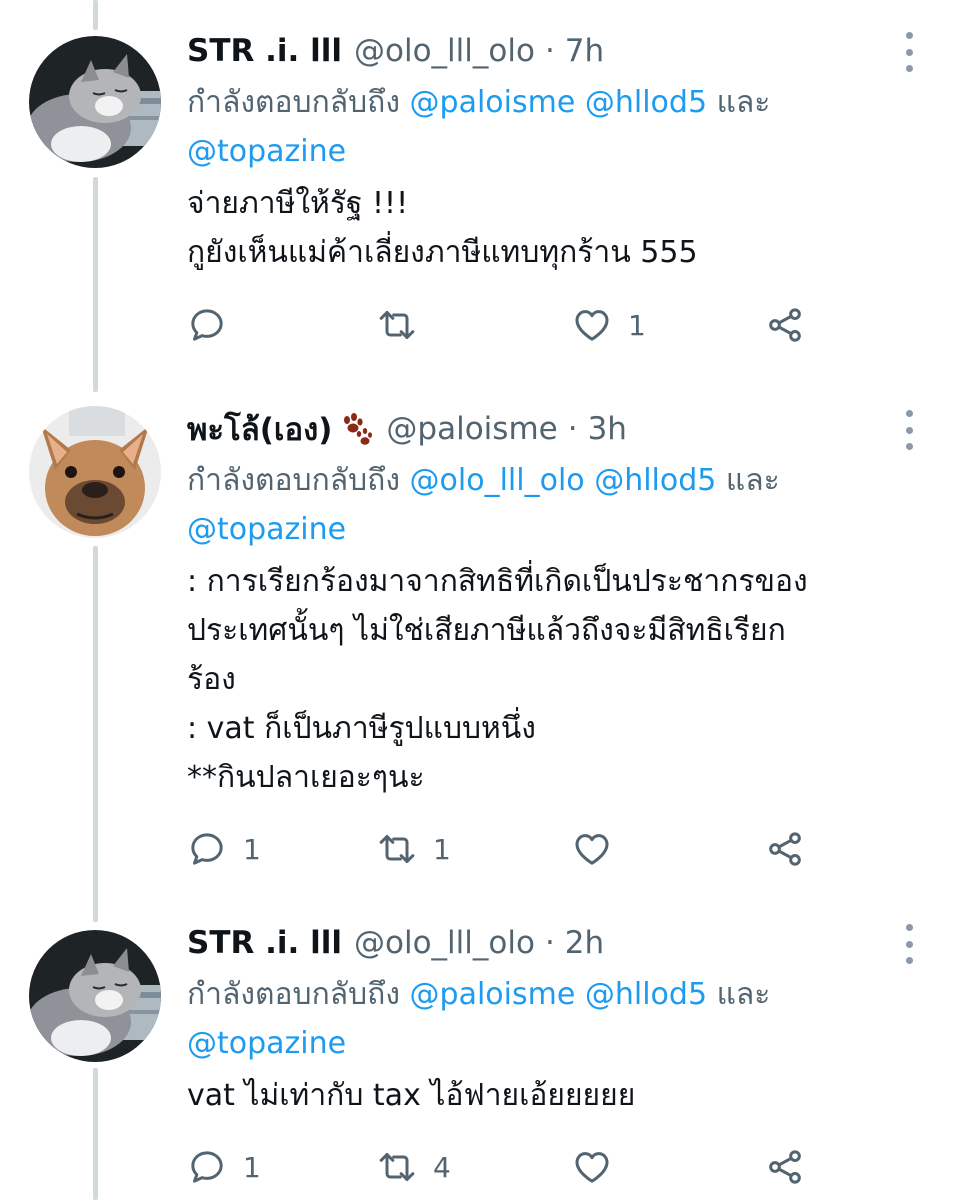  I want to click on display-name: พะโล้(เอง), so click(259, 429).